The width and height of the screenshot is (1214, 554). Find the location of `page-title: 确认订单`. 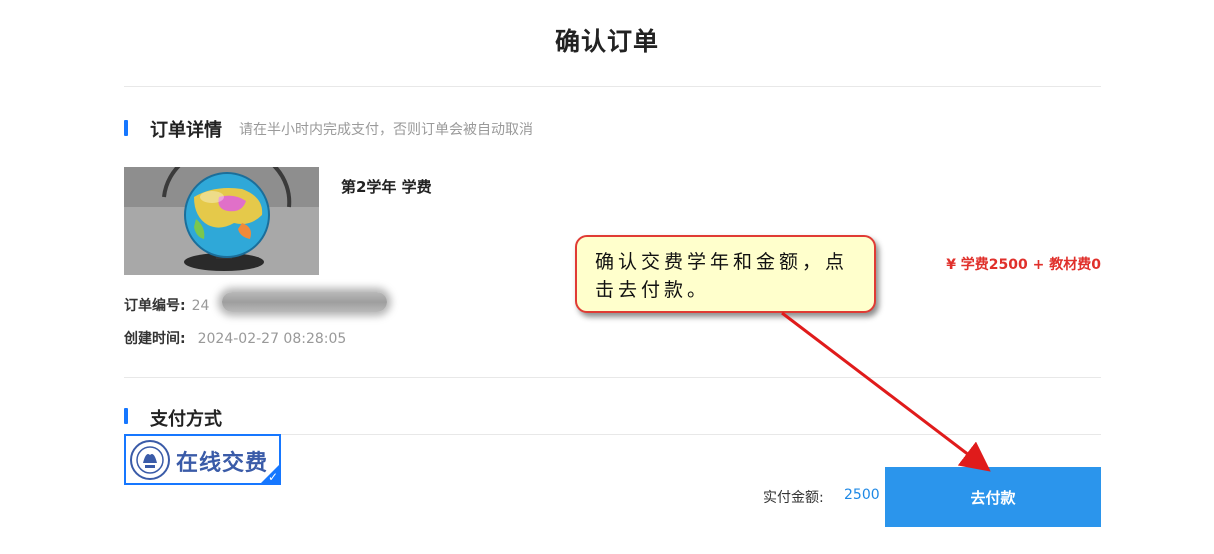

page-title: 确认订单 is located at coordinates (606, 41).